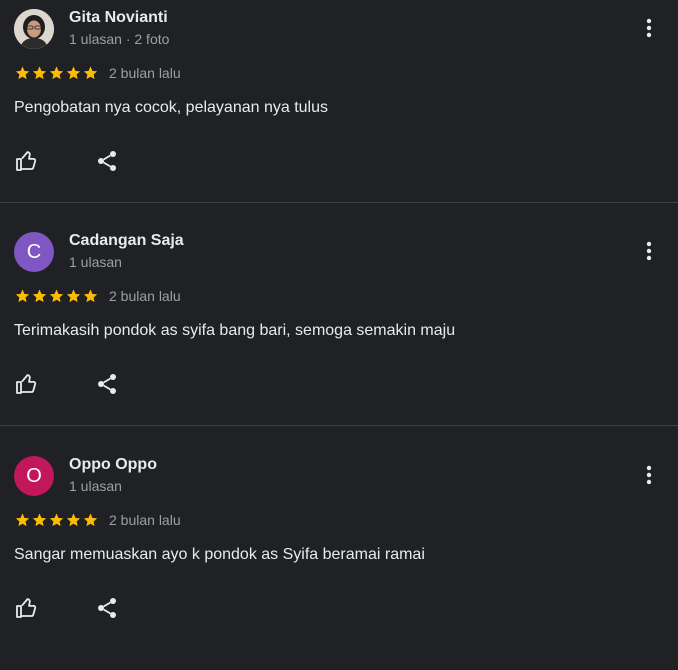 The height and width of the screenshot is (670, 678). I want to click on avatar-letter: C, so click(34, 251).